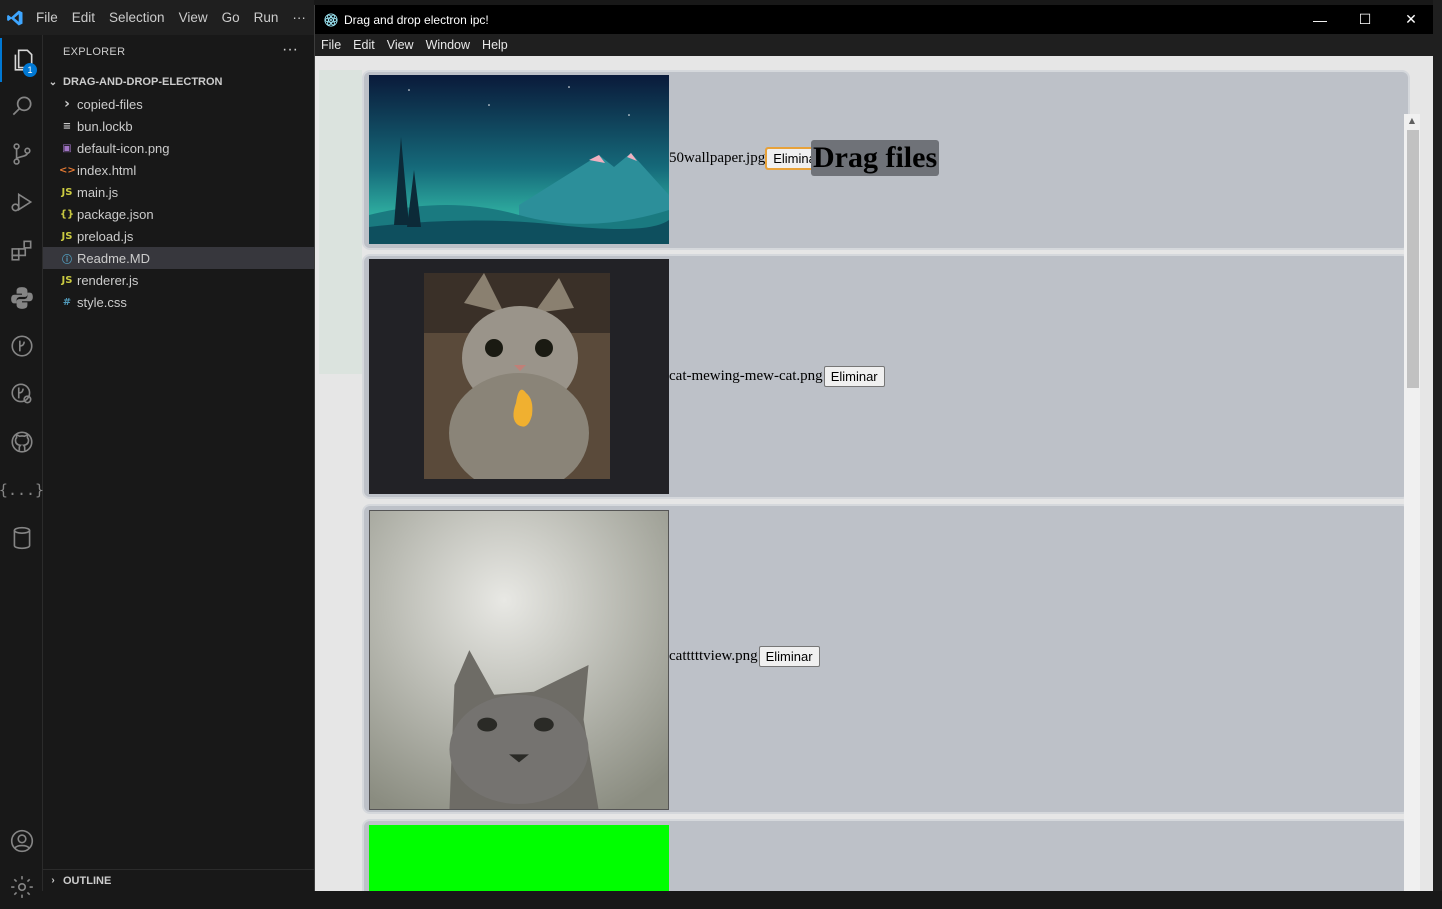 The width and height of the screenshot is (1442, 909). What do you see at coordinates (519, 660) in the screenshot?
I see `file-thumbnail-catview` at bounding box center [519, 660].